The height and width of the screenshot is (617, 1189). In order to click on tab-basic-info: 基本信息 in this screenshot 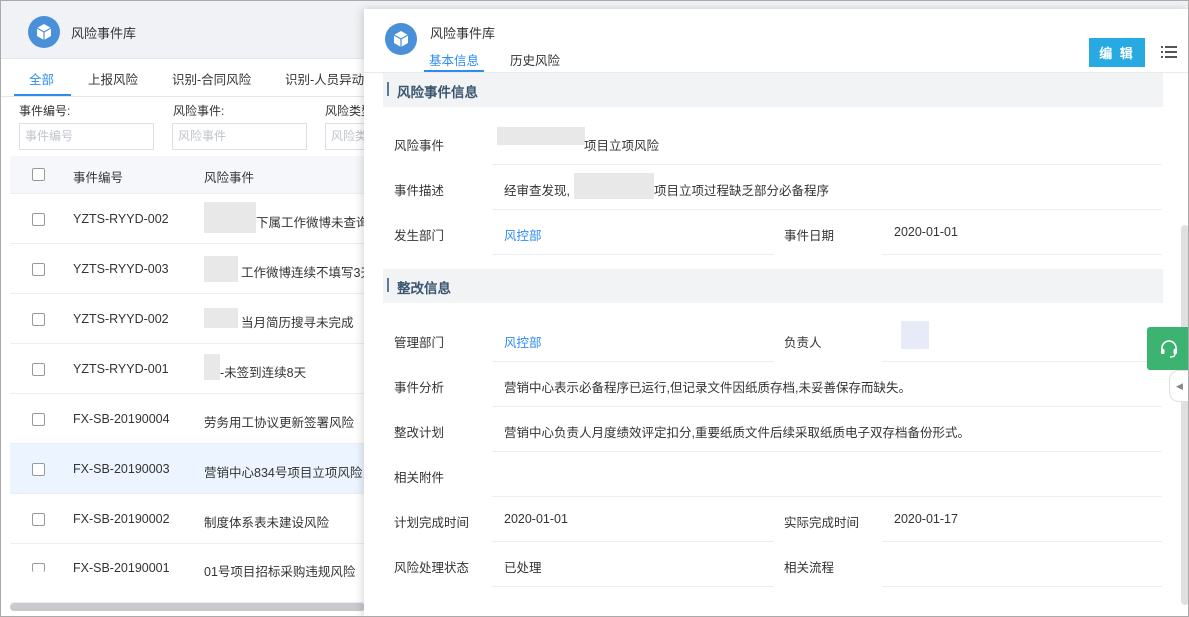, I will do `click(454, 59)`.